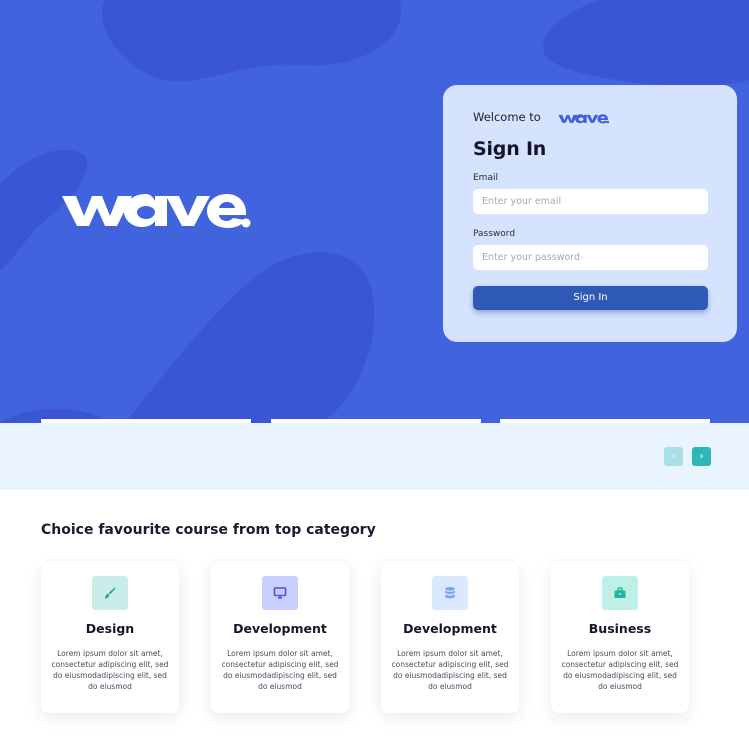 The height and width of the screenshot is (745, 749). I want to click on chevron-left-icon: ‹, so click(673, 456).